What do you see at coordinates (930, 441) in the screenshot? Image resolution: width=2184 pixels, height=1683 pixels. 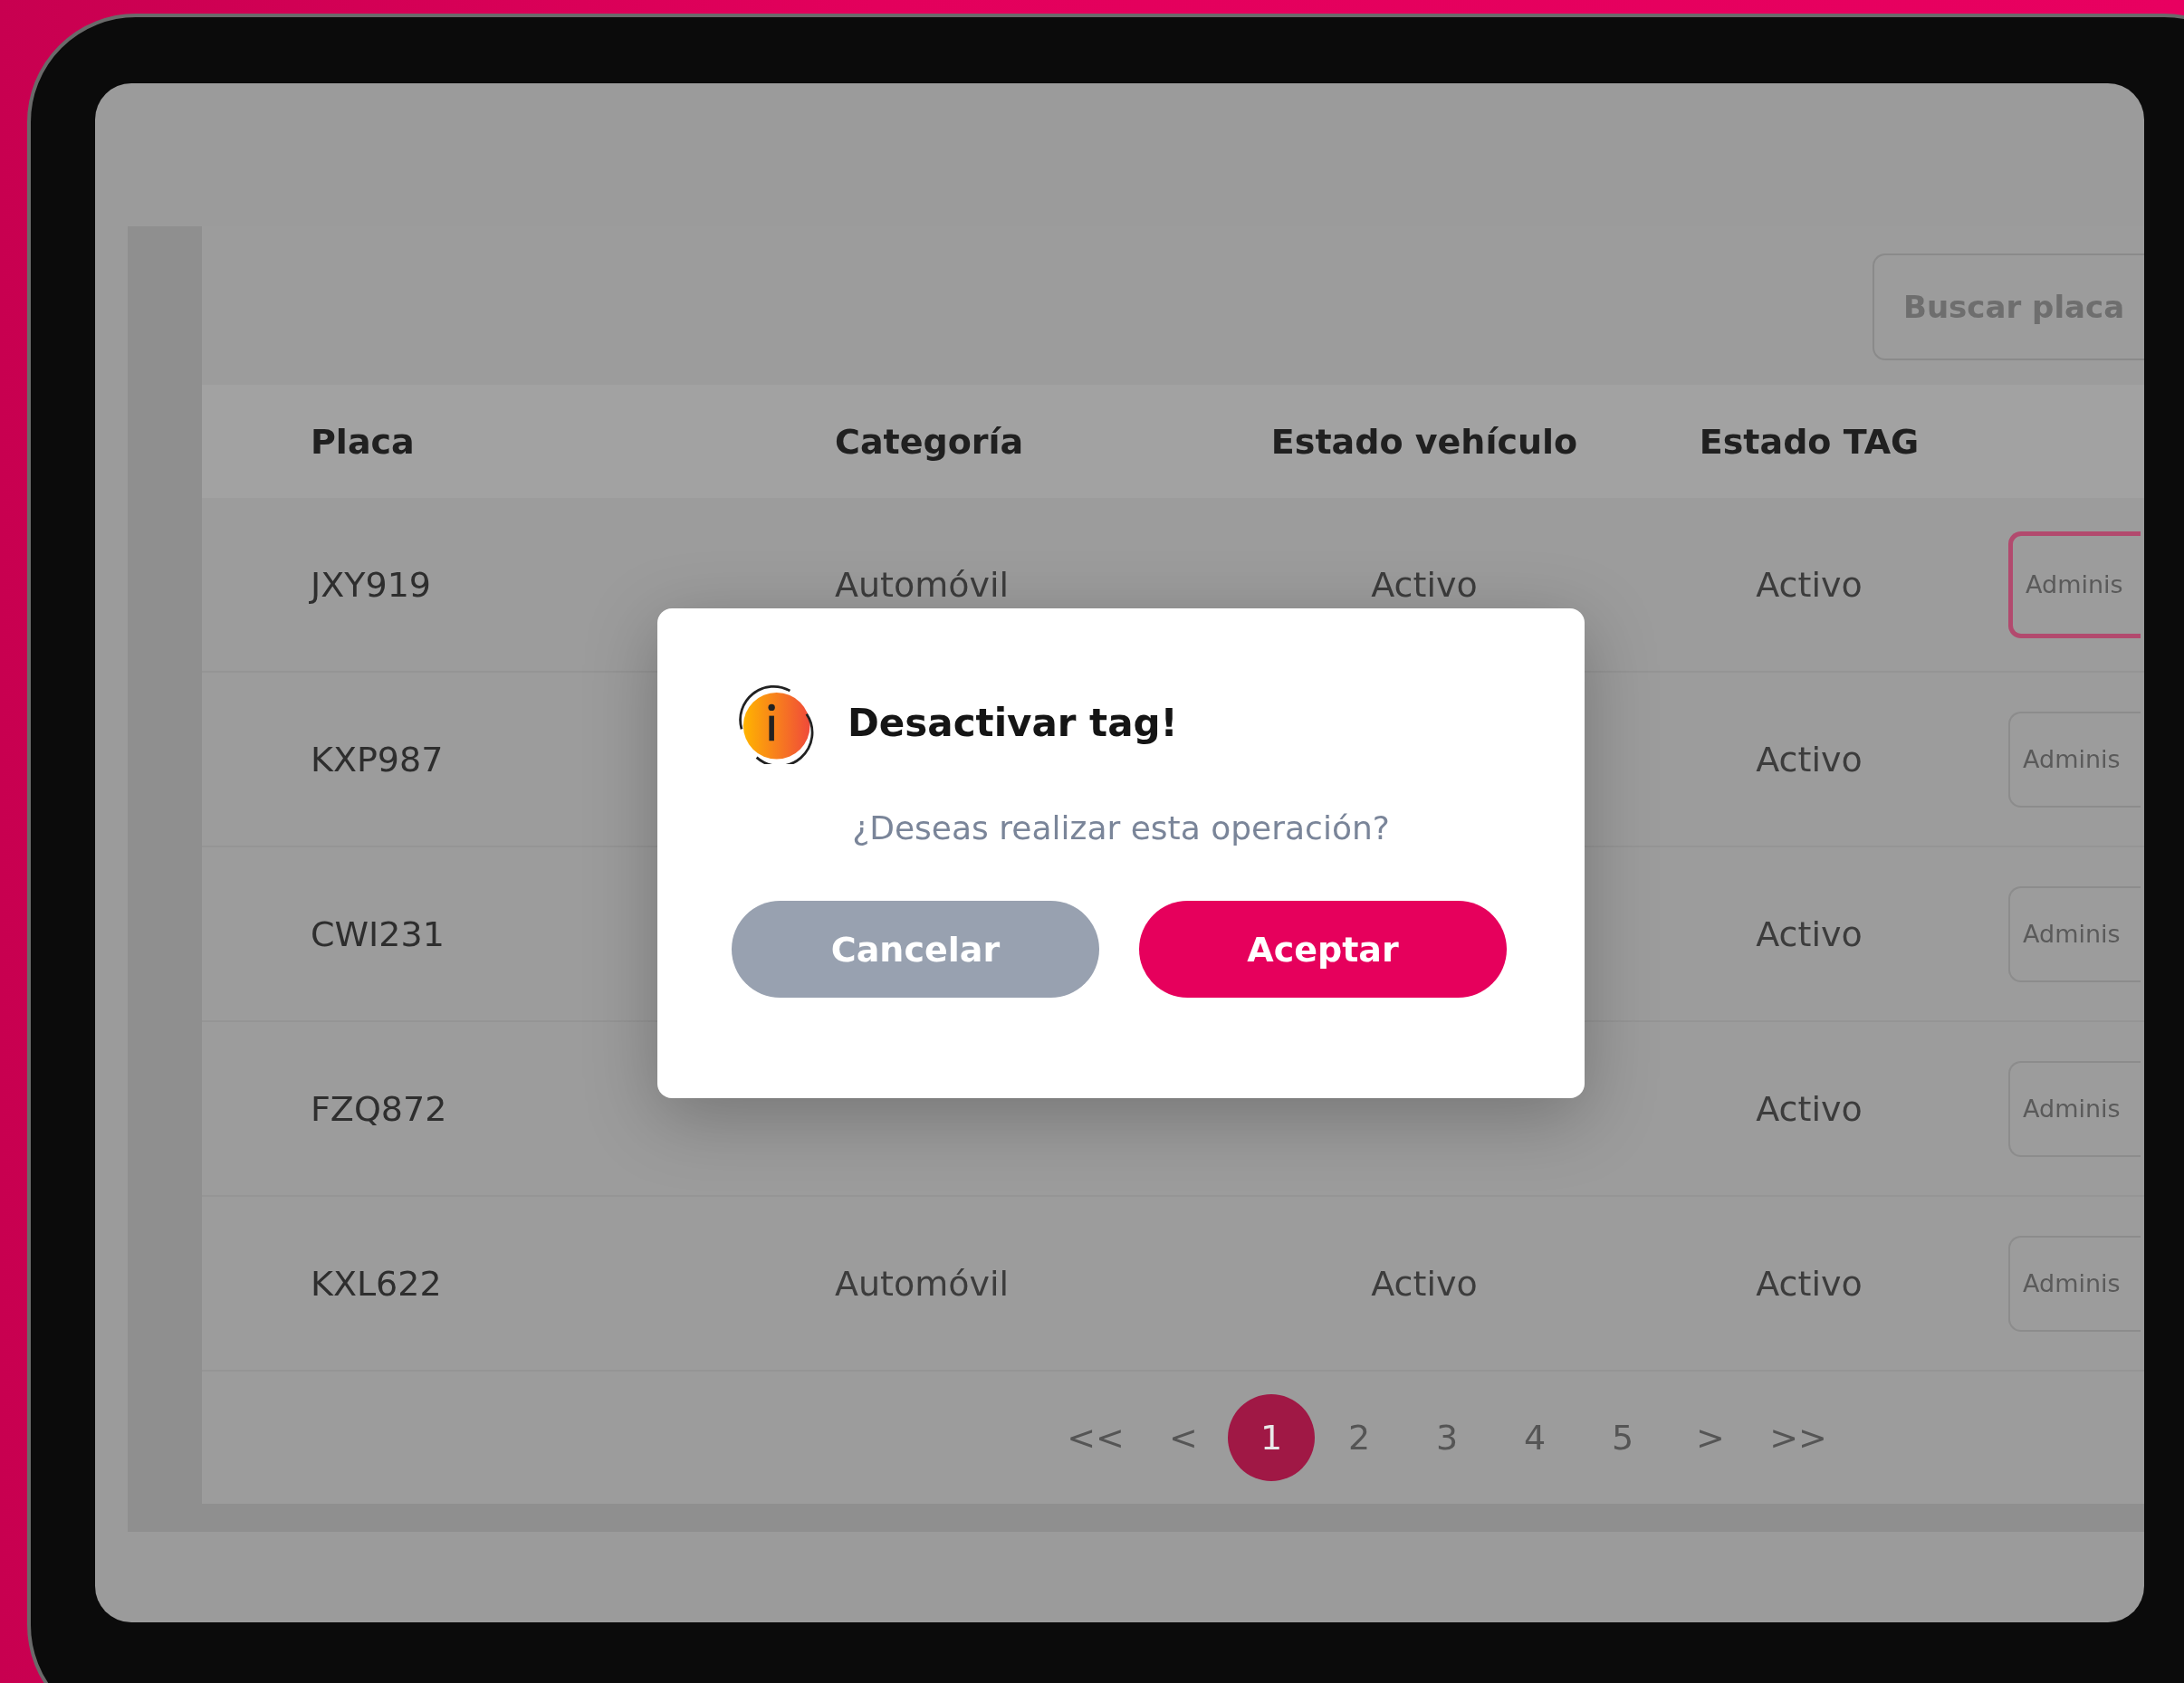 I see `column-header: Categoría` at bounding box center [930, 441].